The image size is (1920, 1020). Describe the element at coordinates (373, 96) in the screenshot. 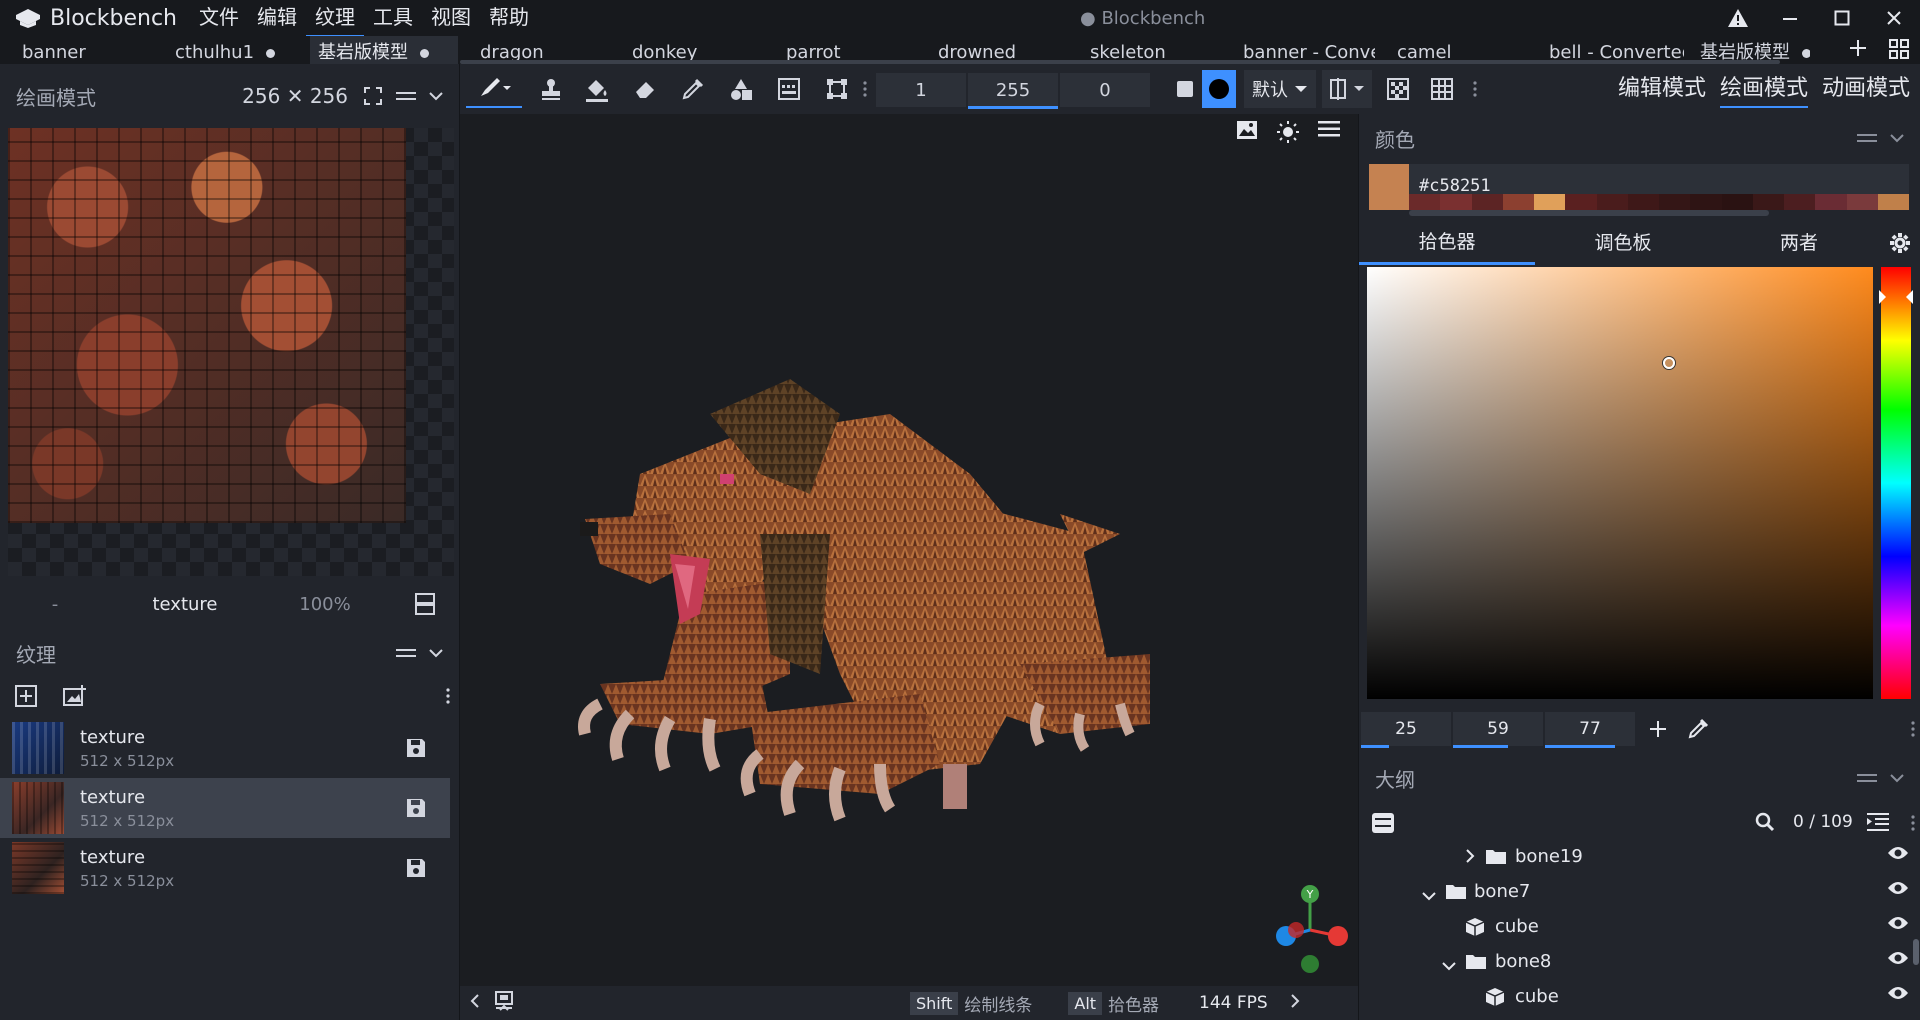

I see `fullscreen-icon` at that location.